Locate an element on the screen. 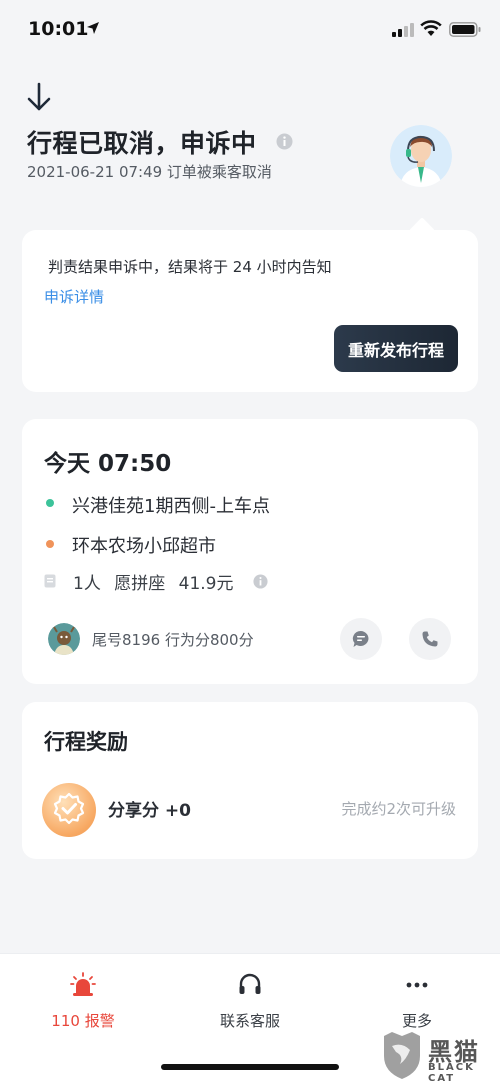 The width and height of the screenshot is (500, 1084). home-indicator is located at coordinates (250, 1067).